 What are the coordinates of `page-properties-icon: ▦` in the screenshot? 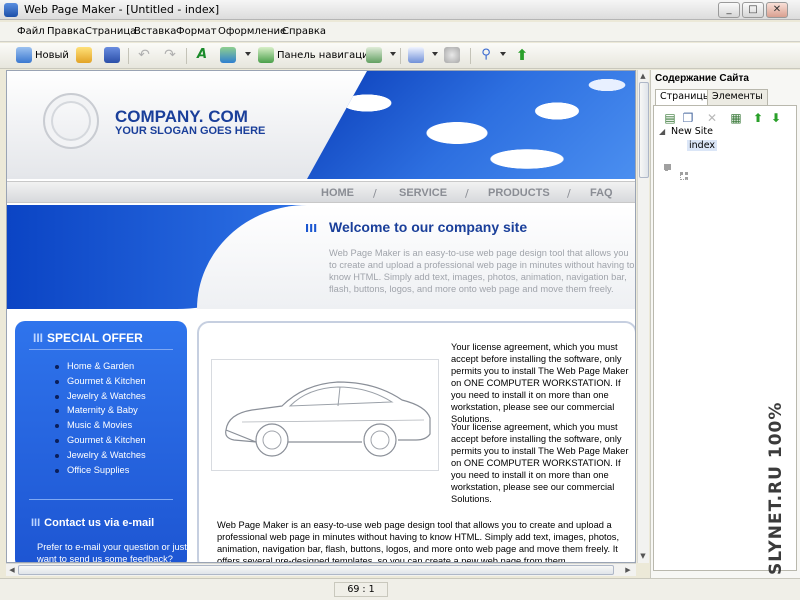 It's located at (736, 118).